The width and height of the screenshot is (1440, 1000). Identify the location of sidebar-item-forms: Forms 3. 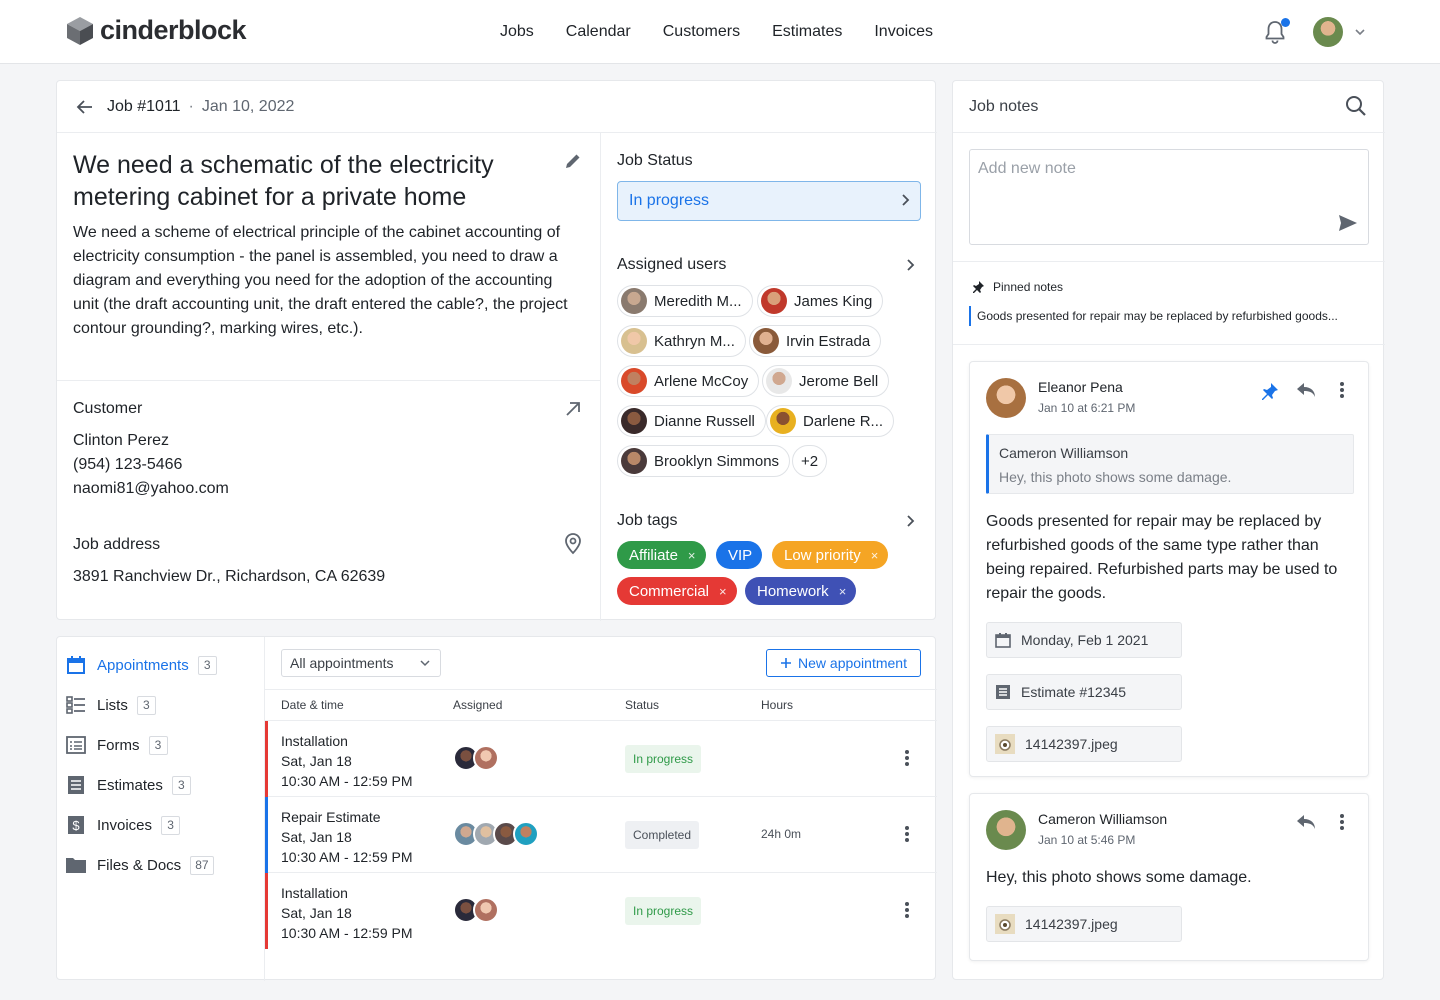
(116, 745).